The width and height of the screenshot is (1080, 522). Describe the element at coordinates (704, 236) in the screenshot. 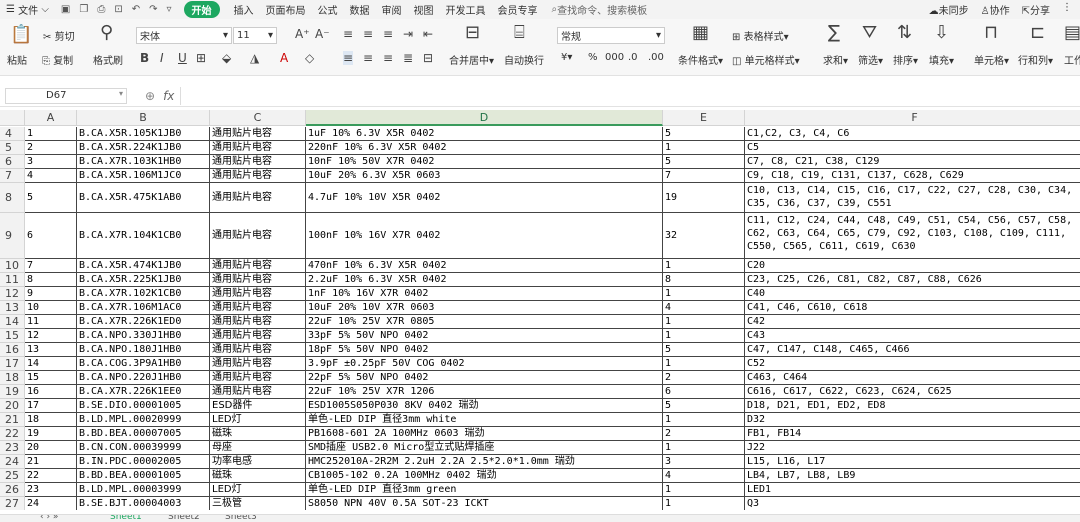

I see `cell-e: 32` at that location.